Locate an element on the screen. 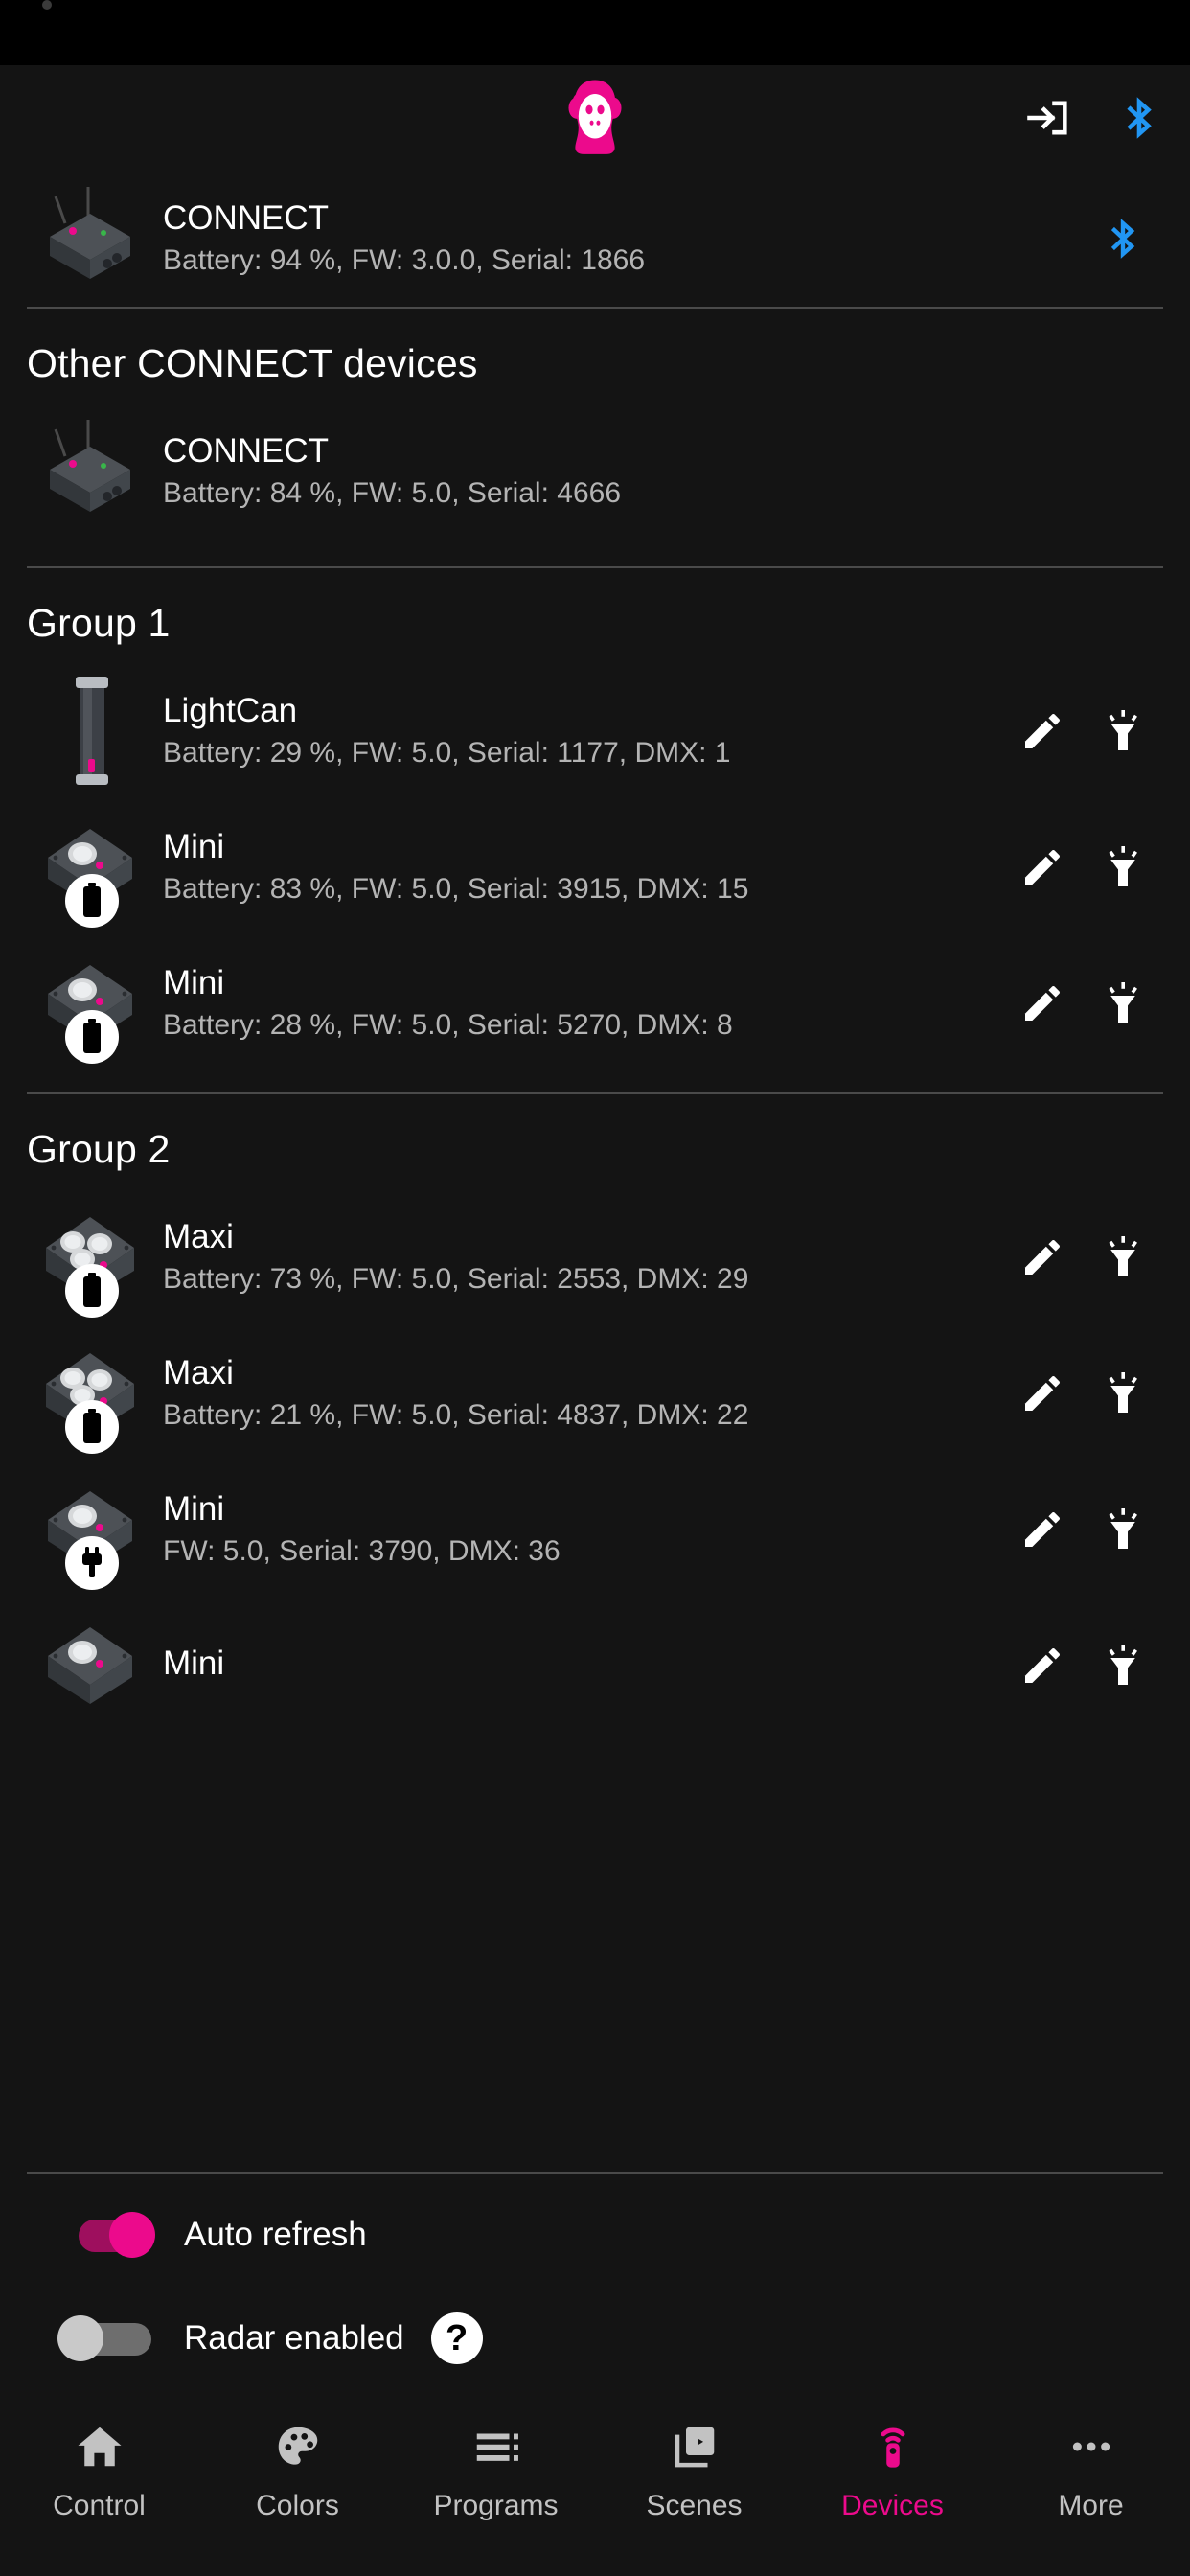  home-icon is located at coordinates (100, 2446).